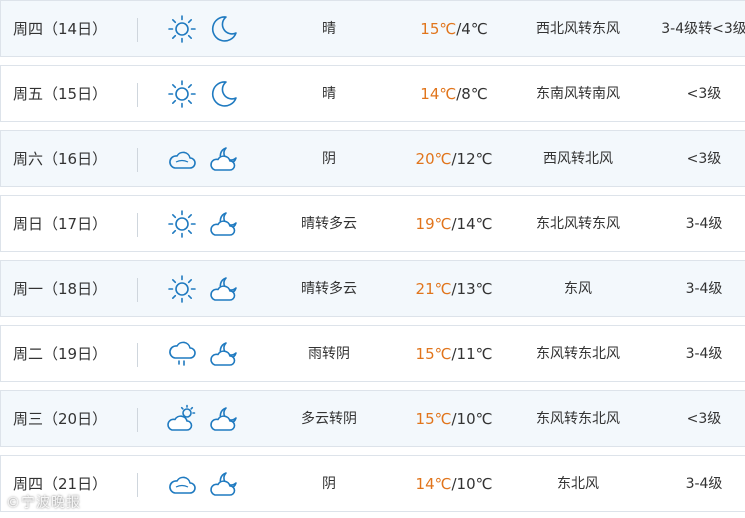 The image size is (745, 518). Describe the element at coordinates (43, 503) in the screenshot. I see `watermark: ©宁波晚报` at that location.